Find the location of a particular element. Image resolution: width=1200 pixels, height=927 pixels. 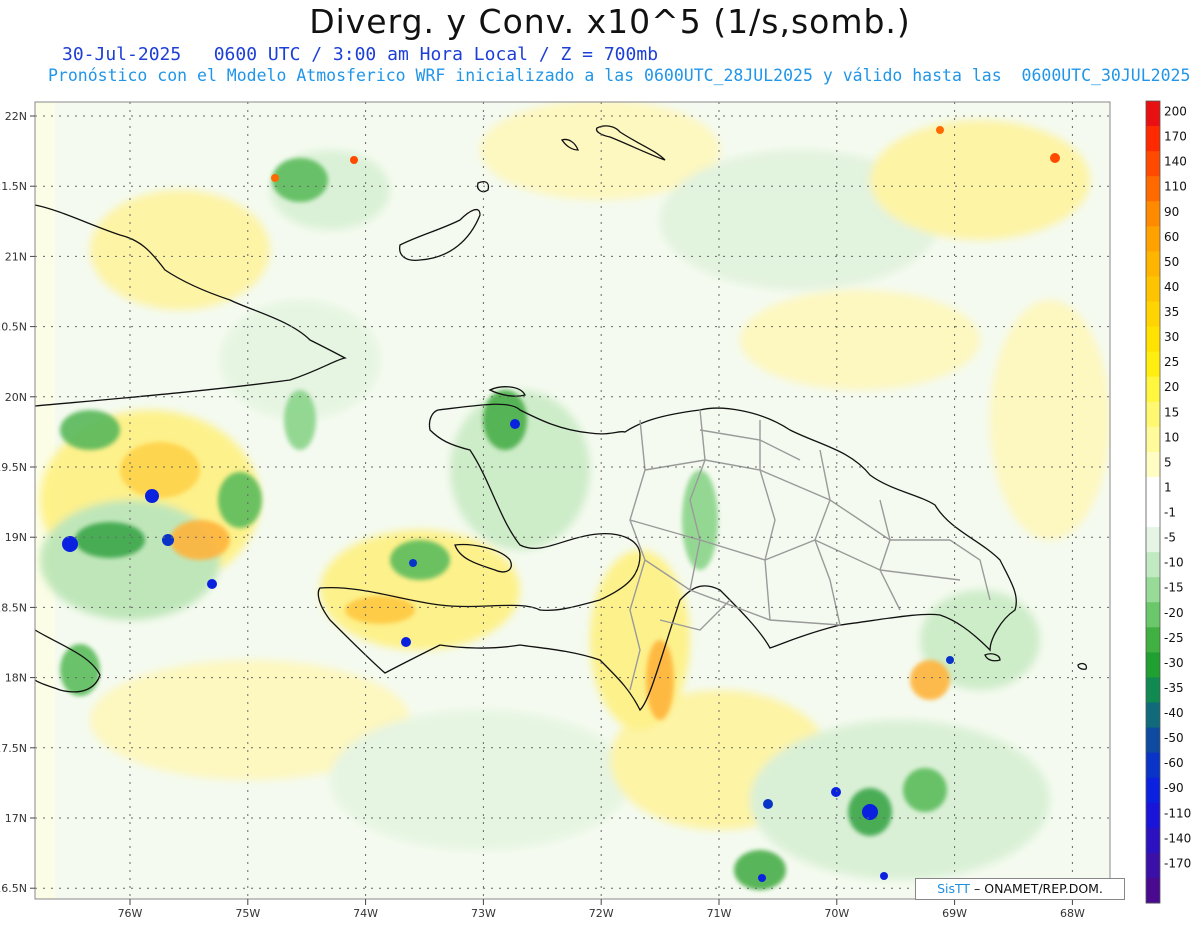

colorbar-label: 200 is located at coordinates (1175, 112).